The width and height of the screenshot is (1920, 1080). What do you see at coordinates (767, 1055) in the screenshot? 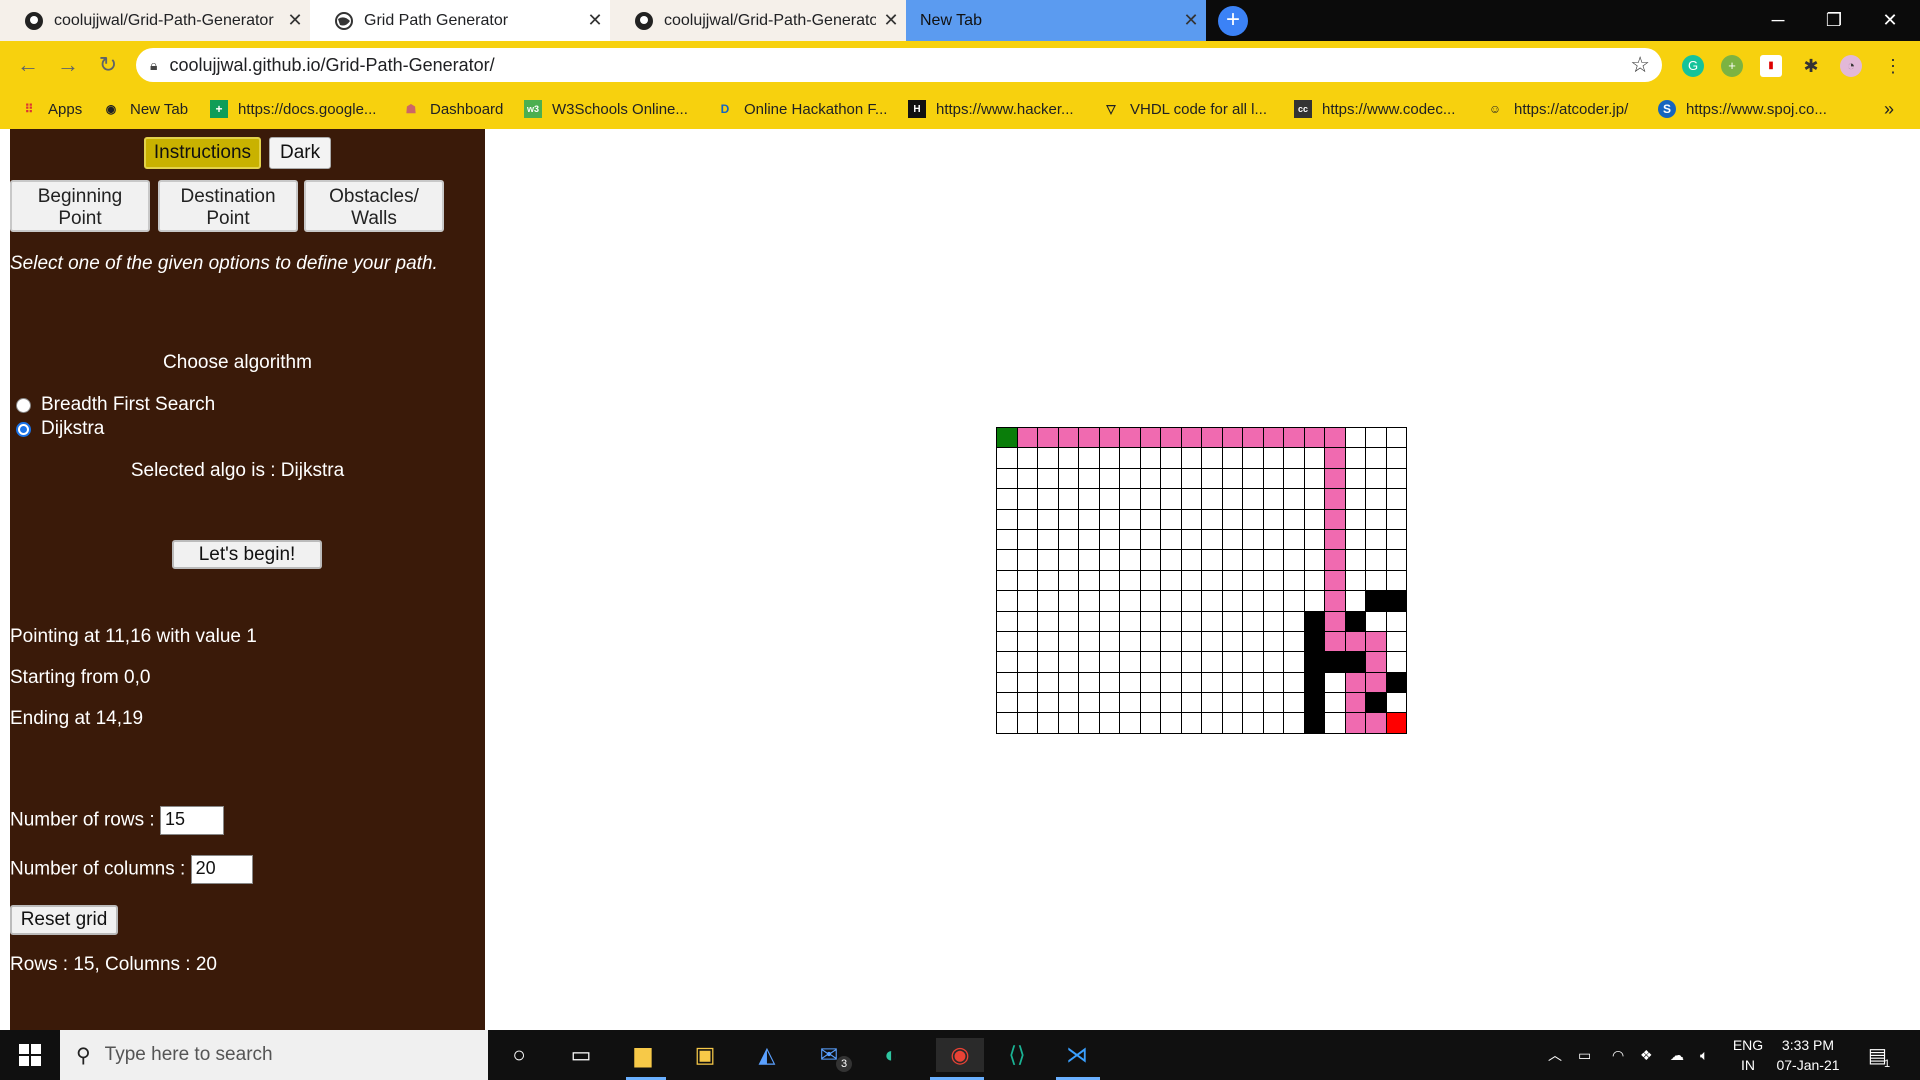
I see `desktop-app-icon: ◭` at bounding box center [767, 1055].